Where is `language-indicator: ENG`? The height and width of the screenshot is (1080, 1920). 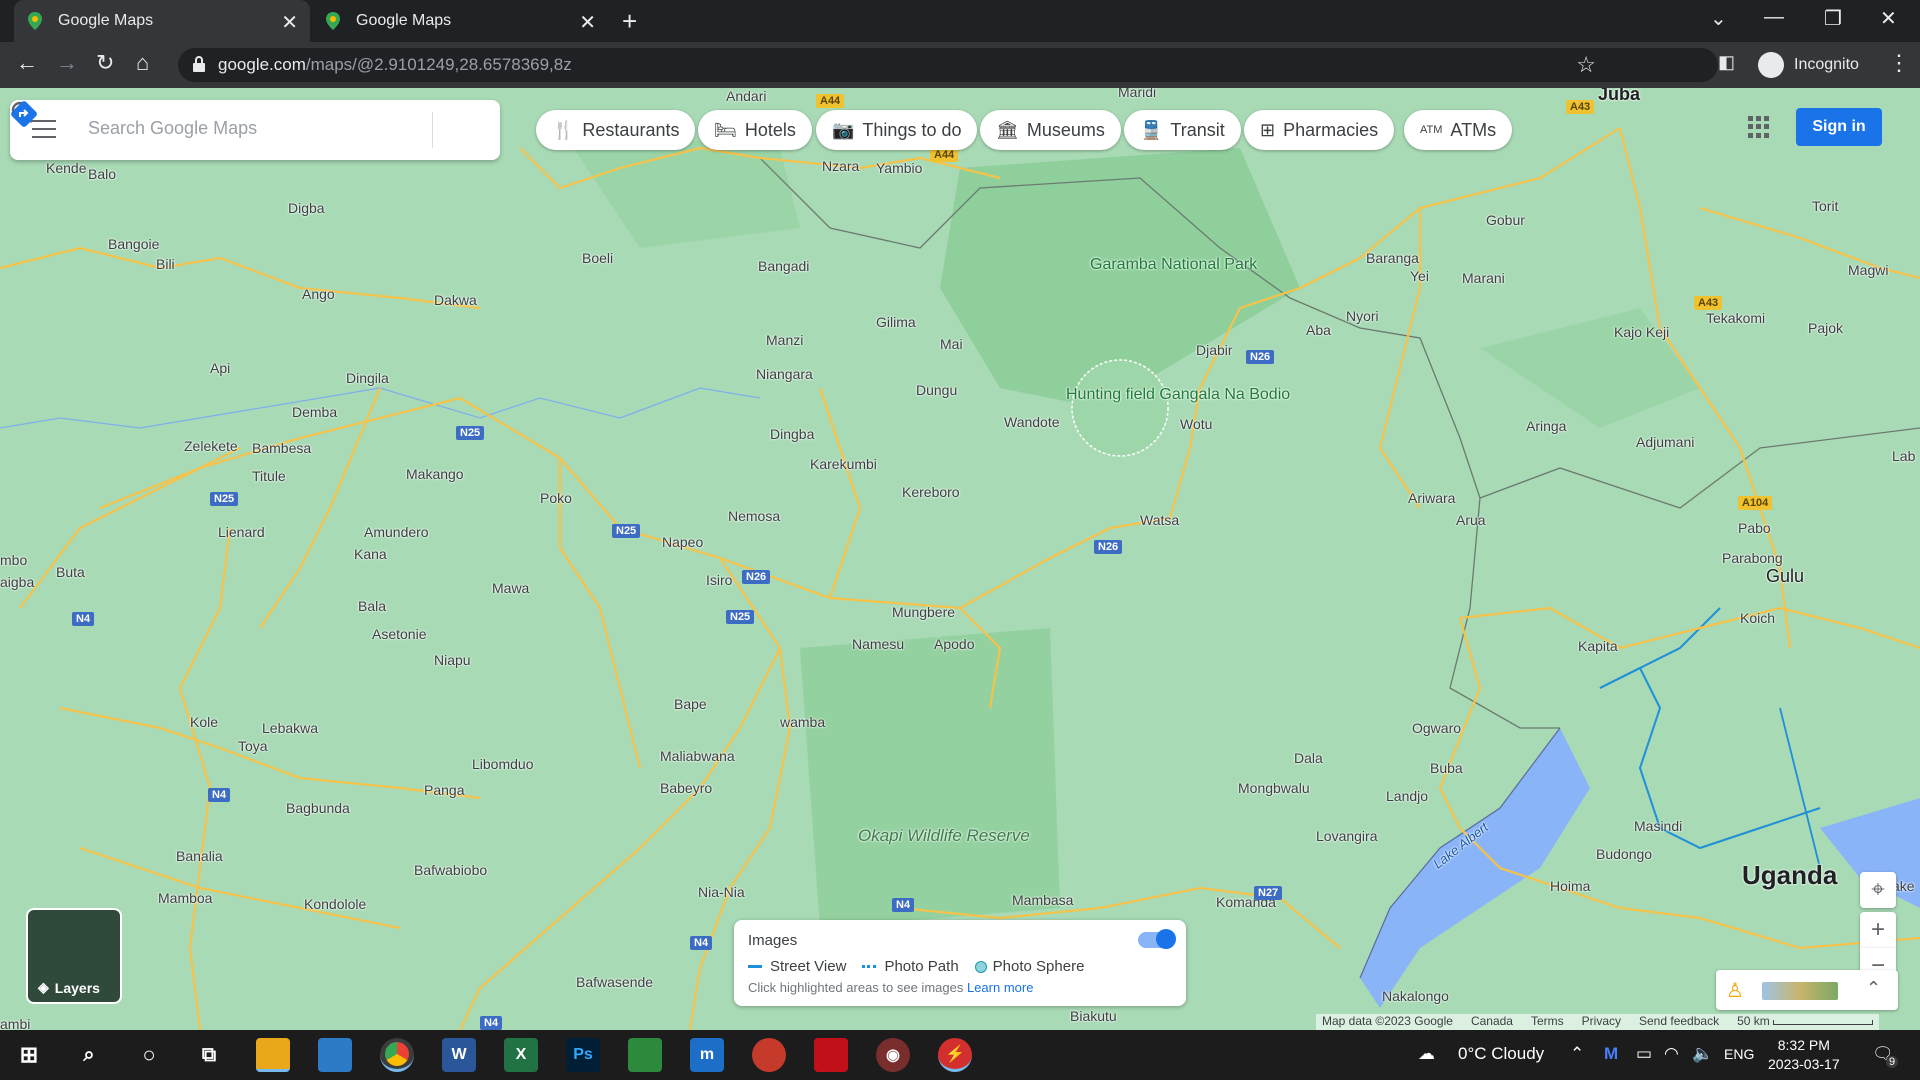 language-indicator: ENG is located at coordinates (1739, 1054).